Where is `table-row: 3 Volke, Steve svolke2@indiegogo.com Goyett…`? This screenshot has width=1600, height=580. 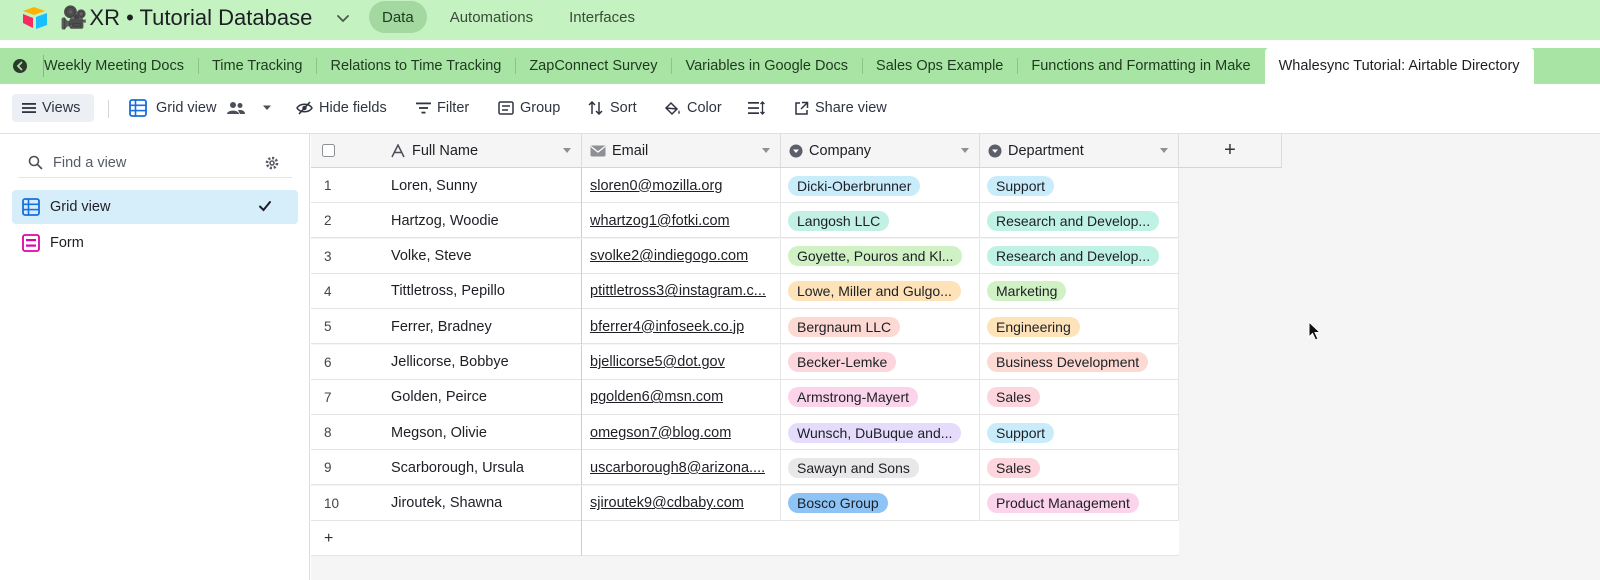
table-row: 3 Volke, Steve svolke2@indiegogo.com Goyett… is located at coordinates (745, 256).